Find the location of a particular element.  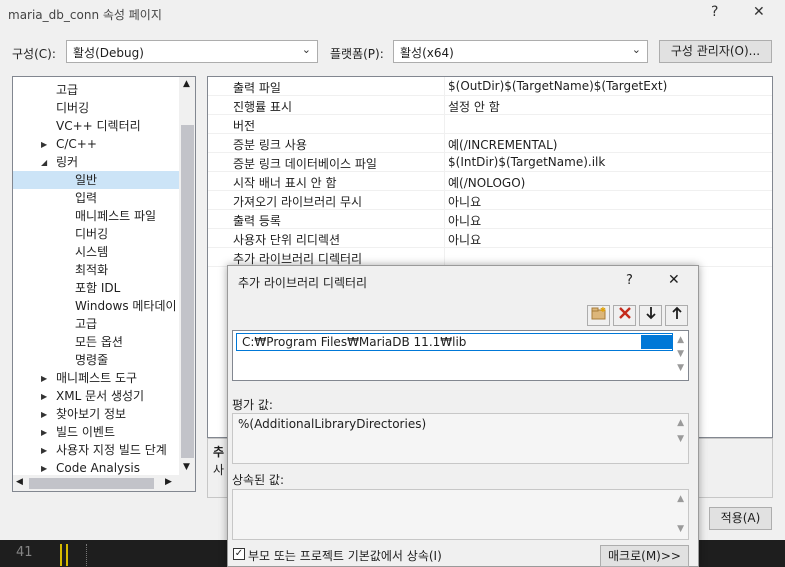

property-row: 사용자 단위 리디렉션 아니요 is located at coordinates (490, 238).